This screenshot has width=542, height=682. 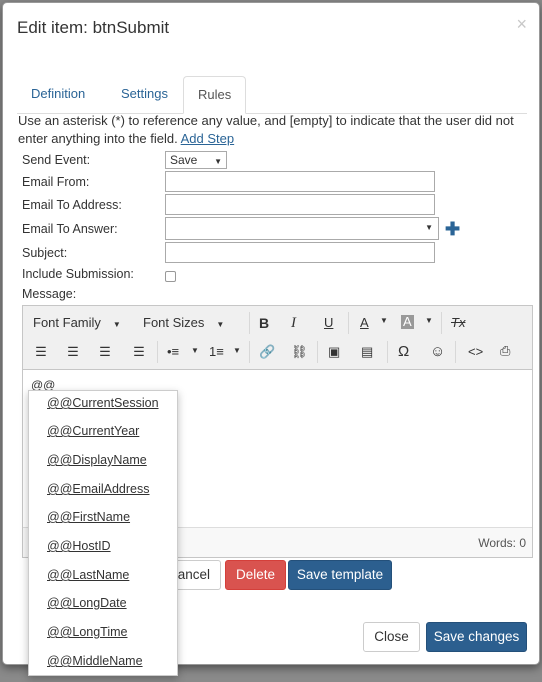 I want to click on save-template-button: Save template, so click(x=340, y=575).